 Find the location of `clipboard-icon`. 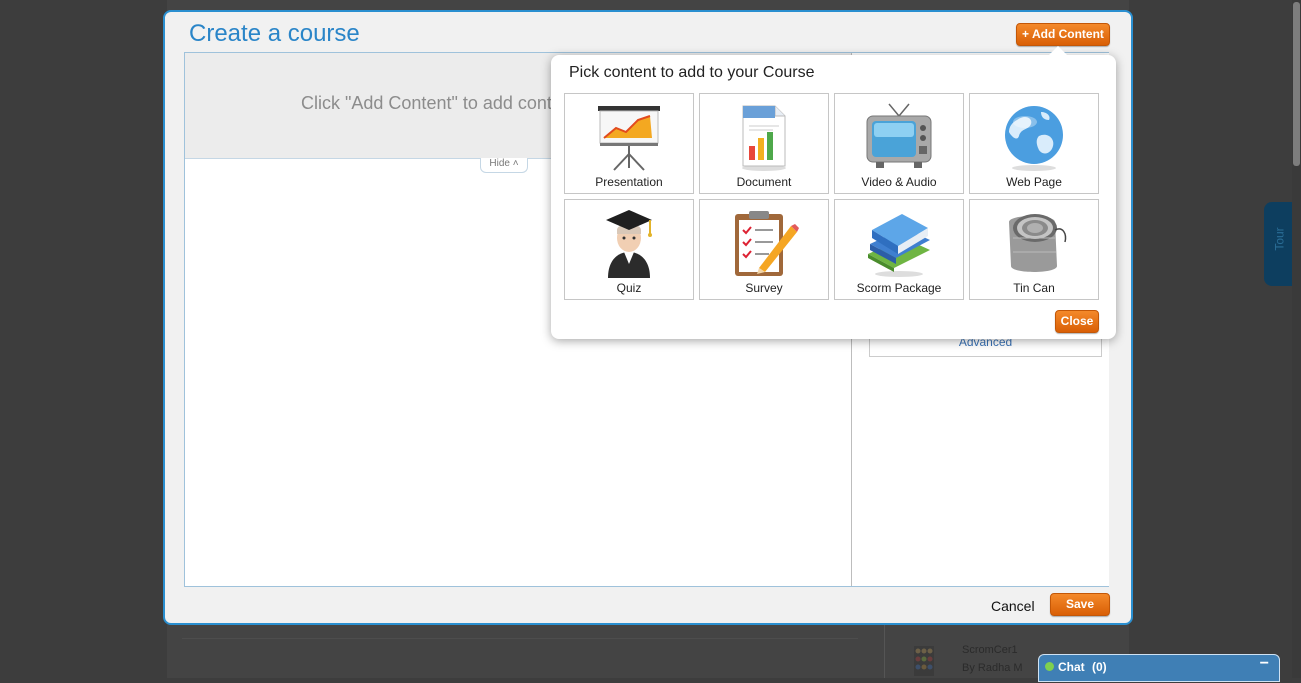

clipboard-icon is located at coordinates (764, 243).